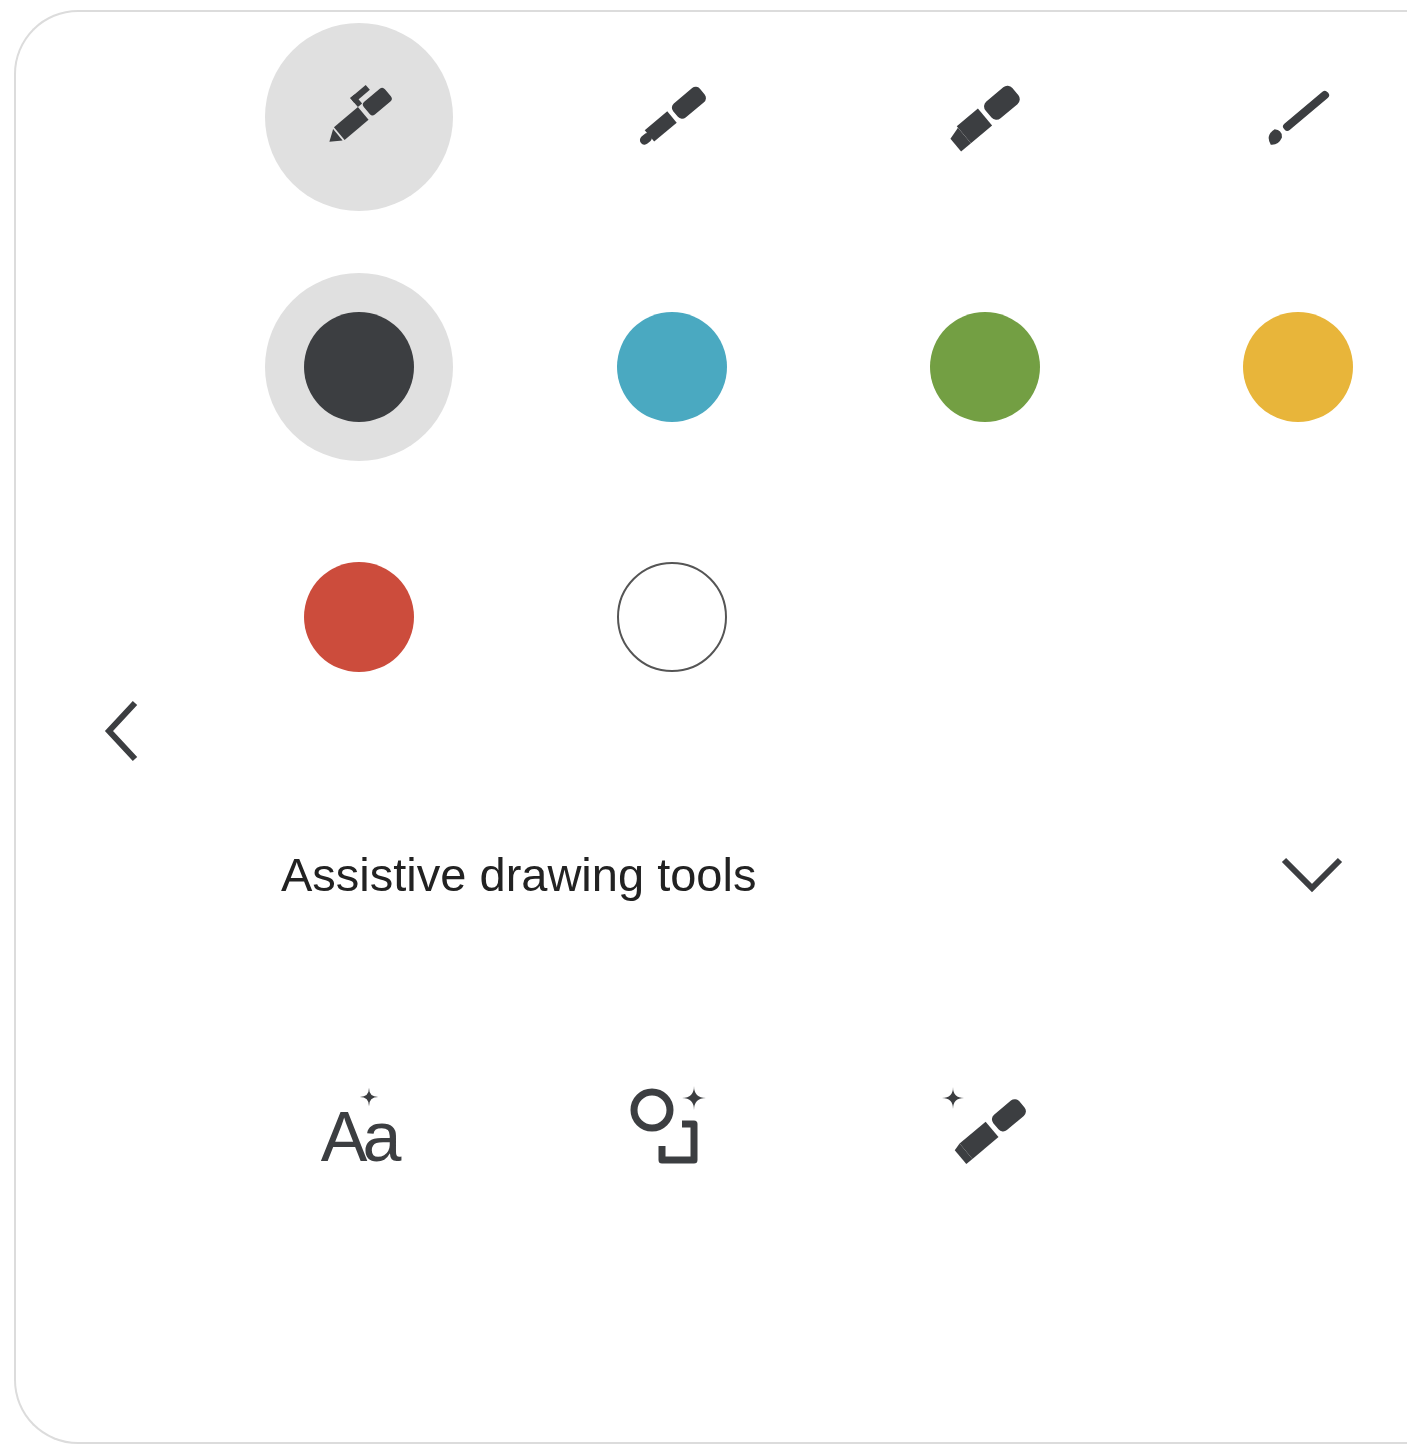 Image resolution: width=1407 pixels, height=1449 pixels. What do you see at coordinates (519, 874) in the screenshot?
I see `section-title: Assistive drawing tools` at bounding box center [519, 874].